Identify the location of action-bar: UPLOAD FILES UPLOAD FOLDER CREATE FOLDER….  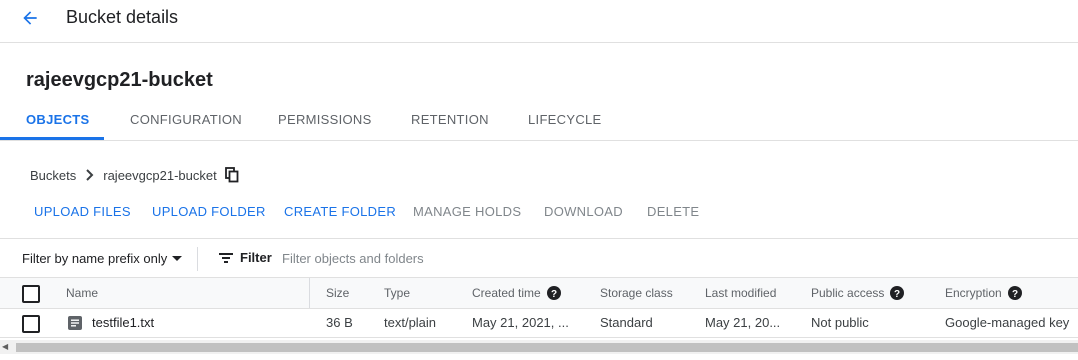
(539, 213).